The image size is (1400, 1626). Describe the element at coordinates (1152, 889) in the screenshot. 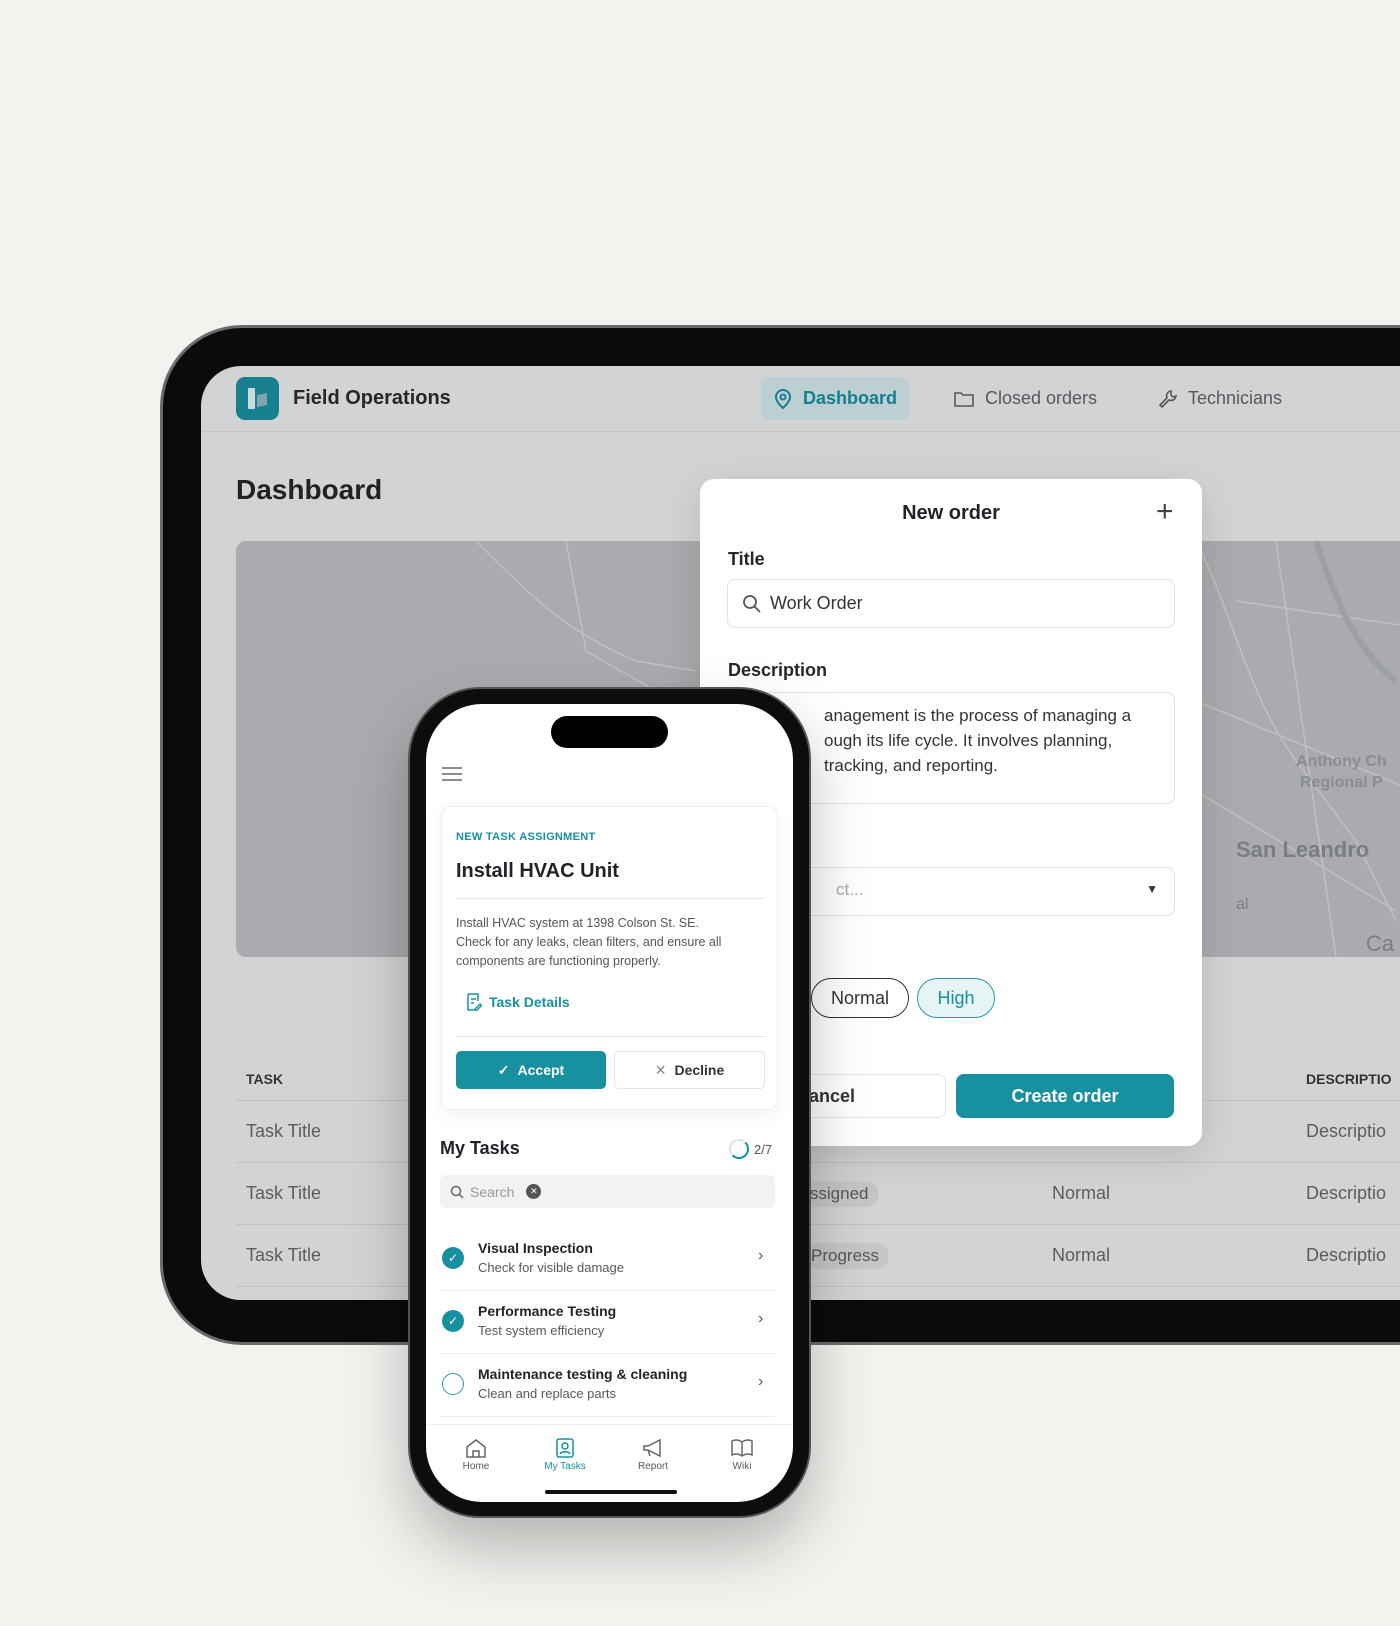

I see `caret-down-icon: ▼` at that location.